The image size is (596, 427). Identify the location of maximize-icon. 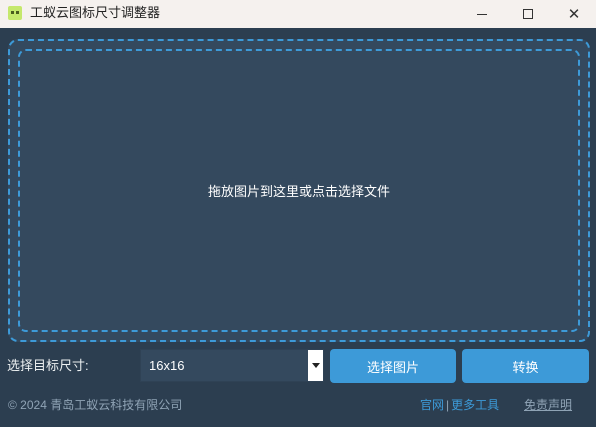
(528, 14).